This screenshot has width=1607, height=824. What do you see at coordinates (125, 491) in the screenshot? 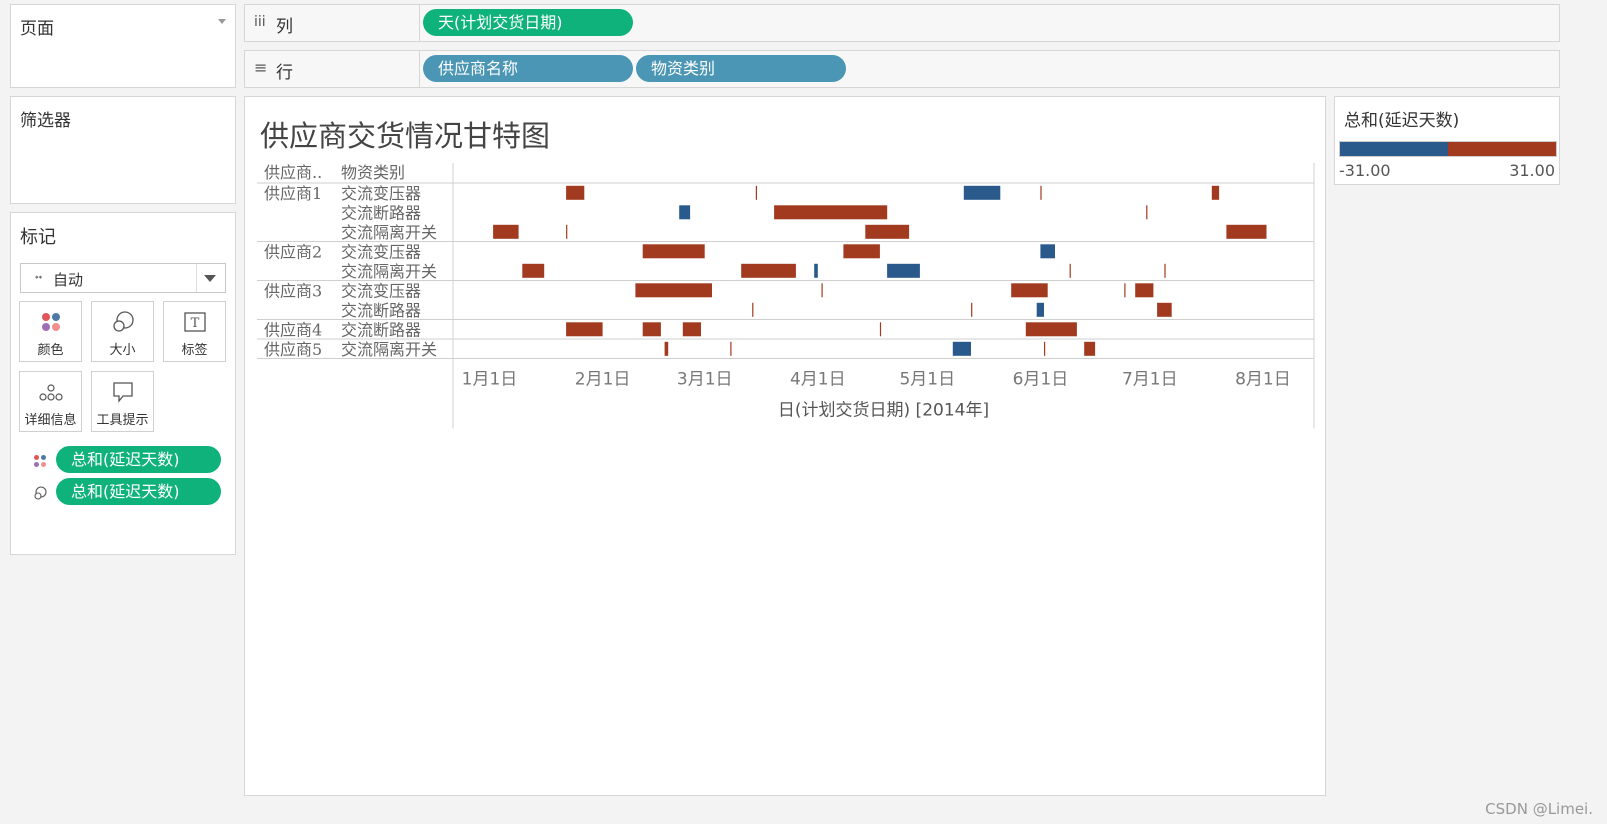
I see `size-field-label: 总和(延迟天数)` at bounding box center [125, 491].